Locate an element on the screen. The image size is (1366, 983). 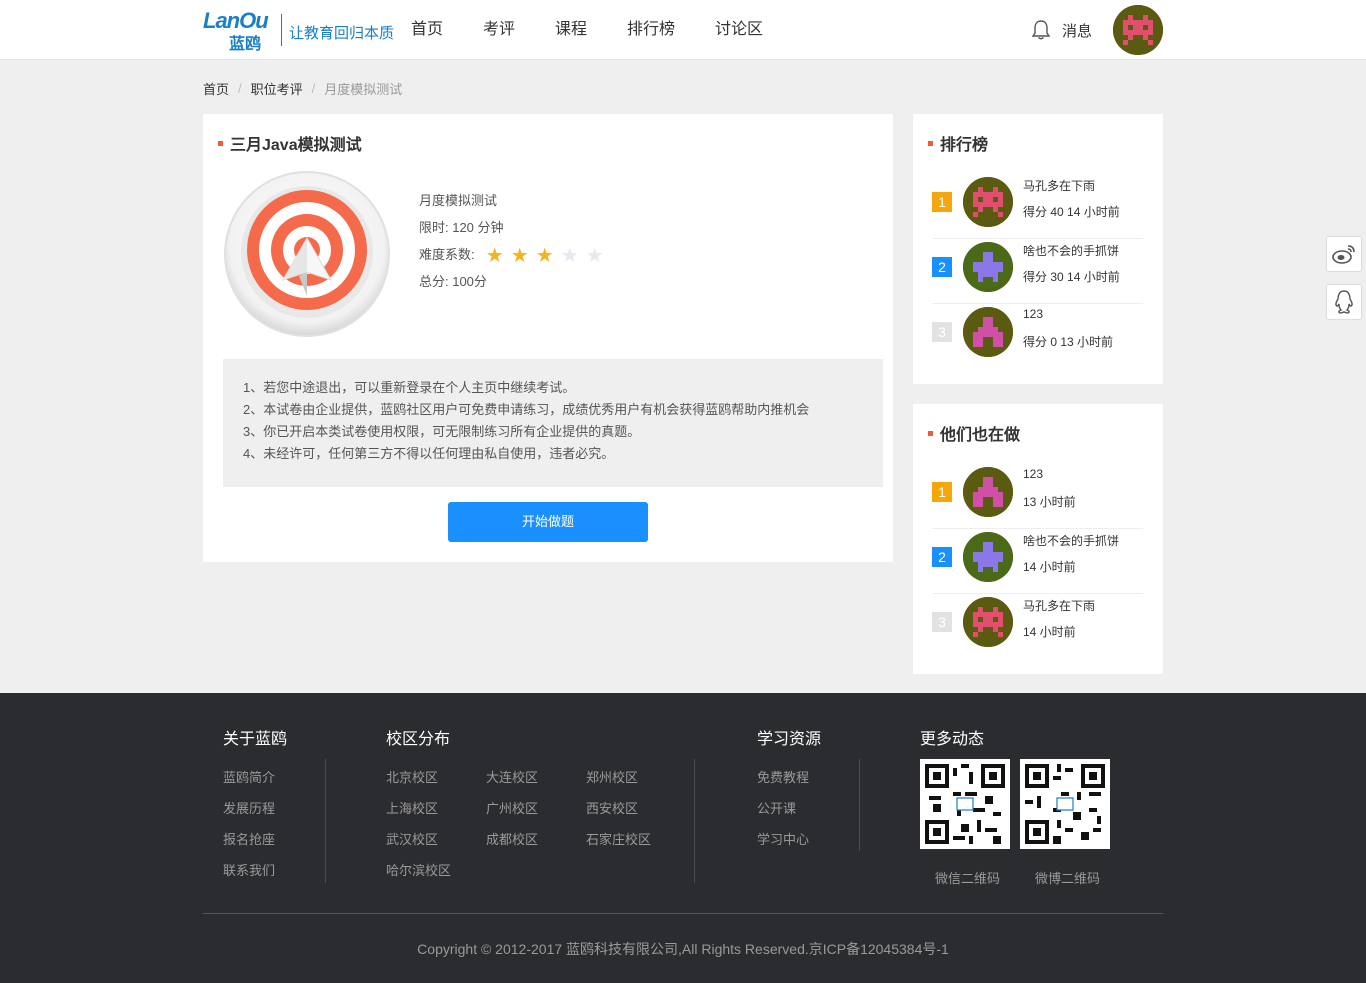
exam-title: 三月Java模拟测试 is located at coordinates (290, 143).